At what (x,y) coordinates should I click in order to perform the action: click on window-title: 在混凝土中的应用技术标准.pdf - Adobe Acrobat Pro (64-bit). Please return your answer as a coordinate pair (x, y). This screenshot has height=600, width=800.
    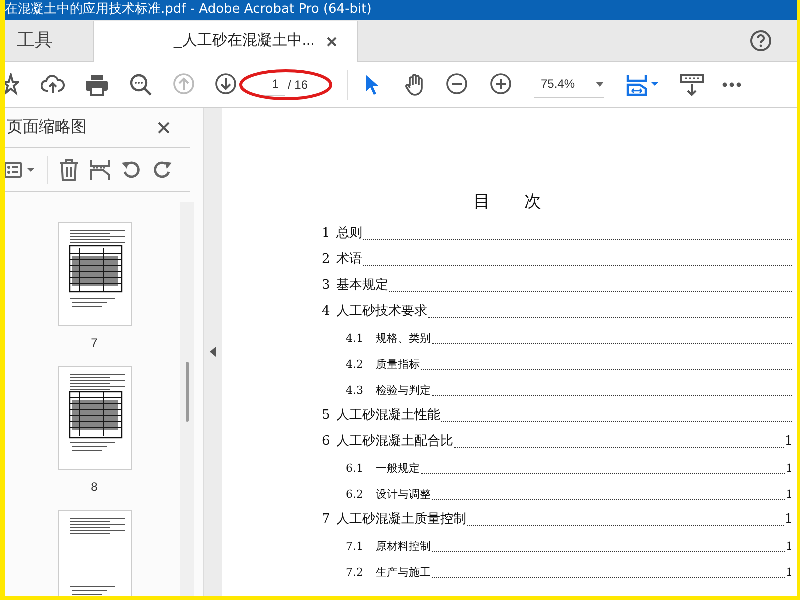
    Looking at the image, I should click on (188, 10).